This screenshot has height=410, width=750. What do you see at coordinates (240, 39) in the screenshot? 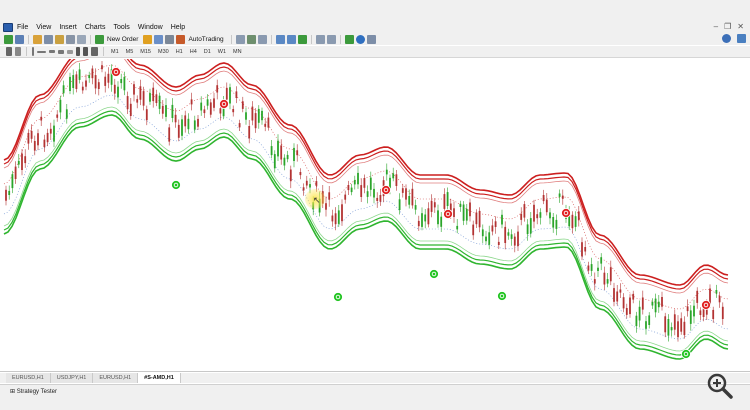
I see `bar-chart-icon` at bounding box center [240, 39].